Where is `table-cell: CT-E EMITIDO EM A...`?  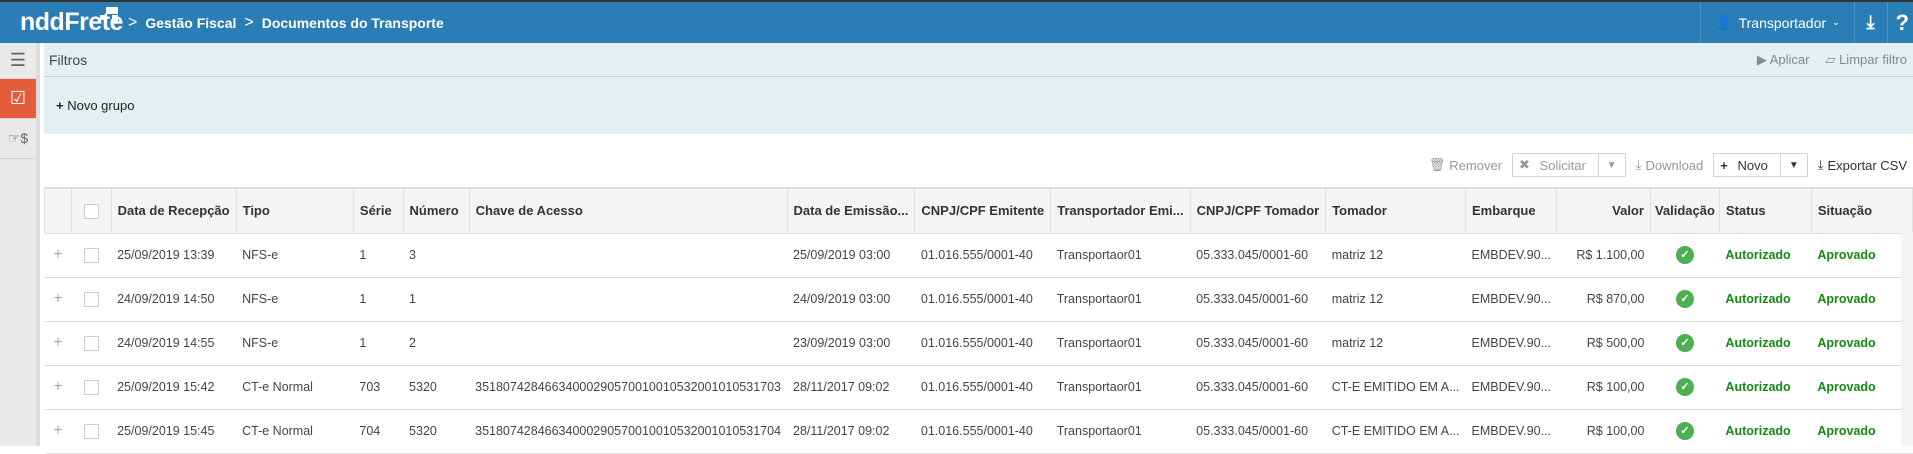 table-cell: CT-E EMITIDO EM A... is located at coordinates (1395, 387).